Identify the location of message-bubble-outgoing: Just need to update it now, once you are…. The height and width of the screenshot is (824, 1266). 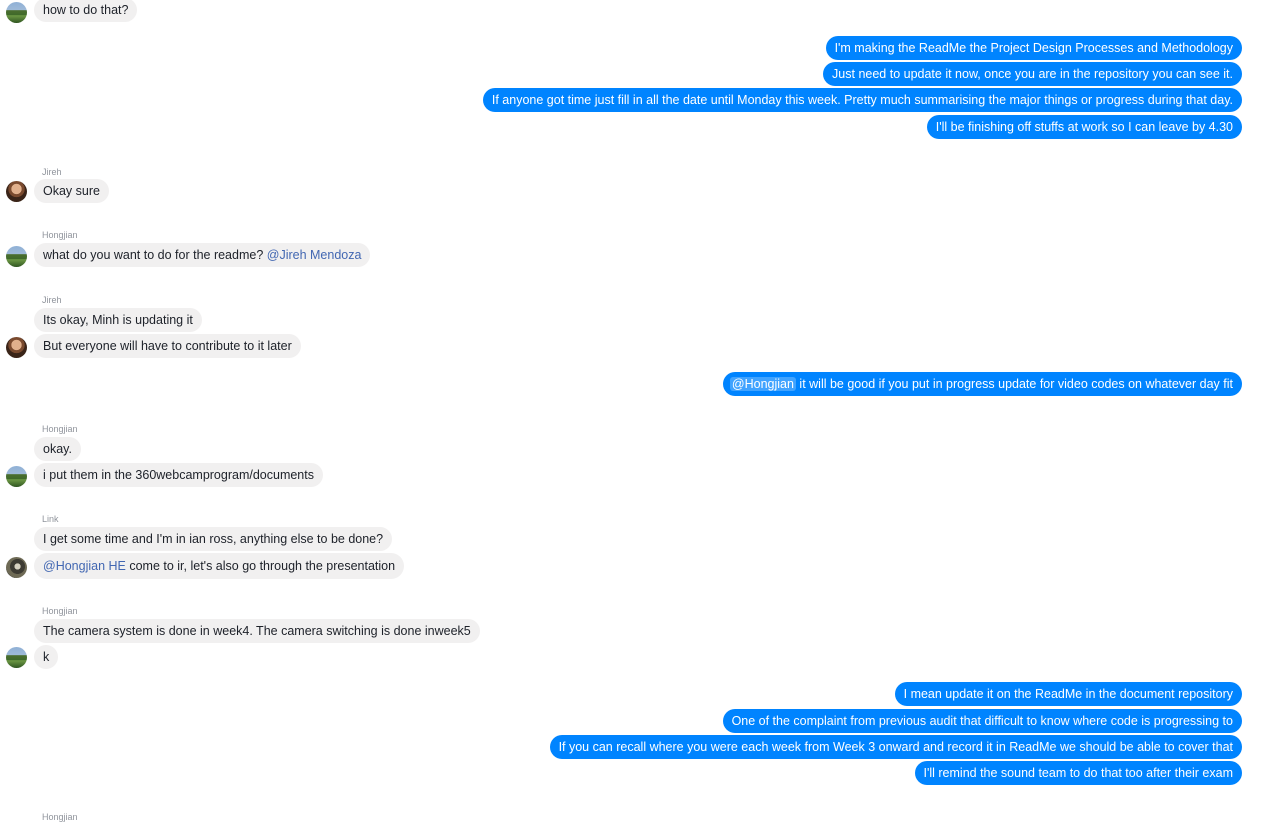
(1032, 74).